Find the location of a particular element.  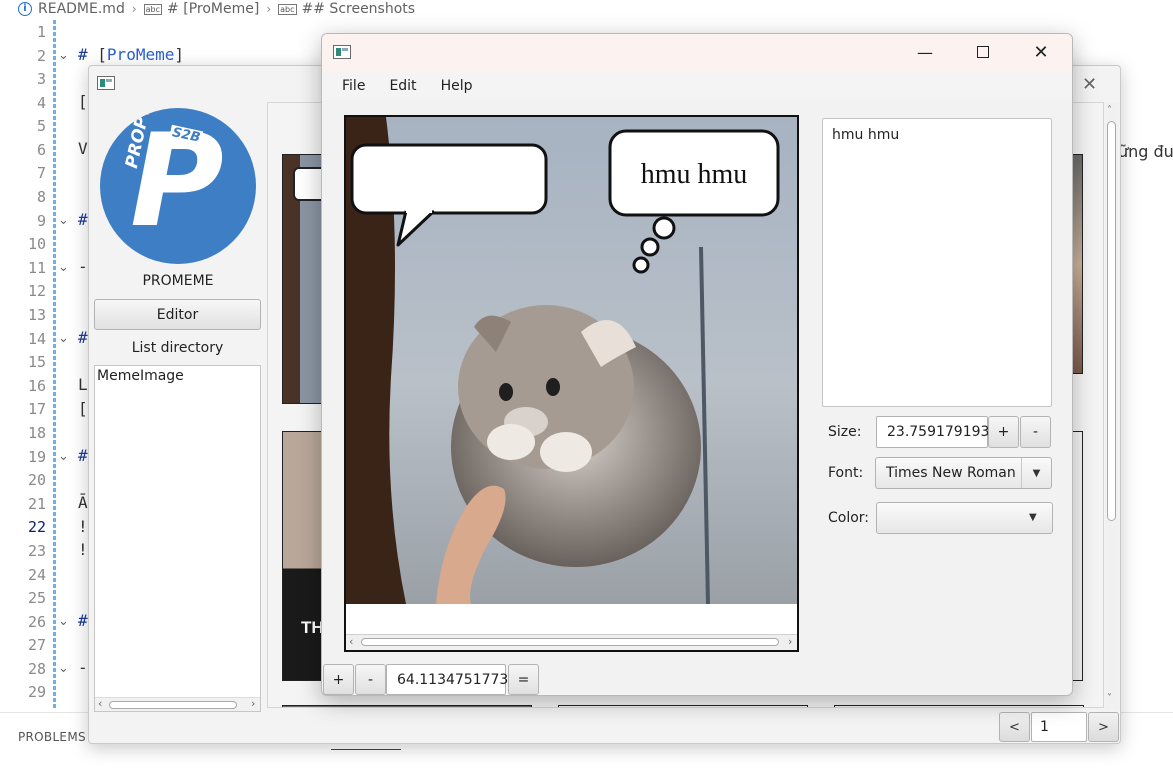

menu-help: Help is located at coordinates (457, 86).